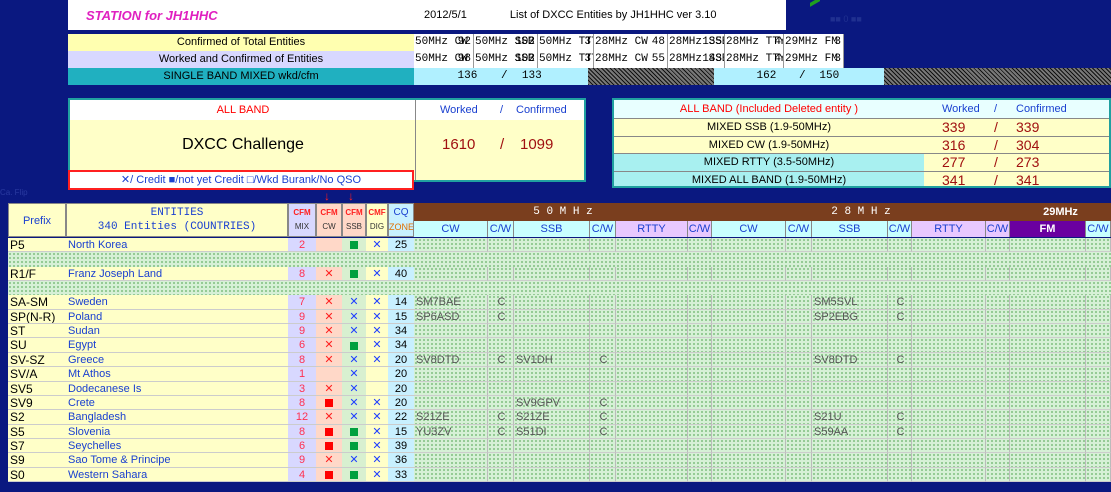 The image size is (1111, 492). I want to click on worked-label: Worked and Confirmed of Entities, so click(241, 59).